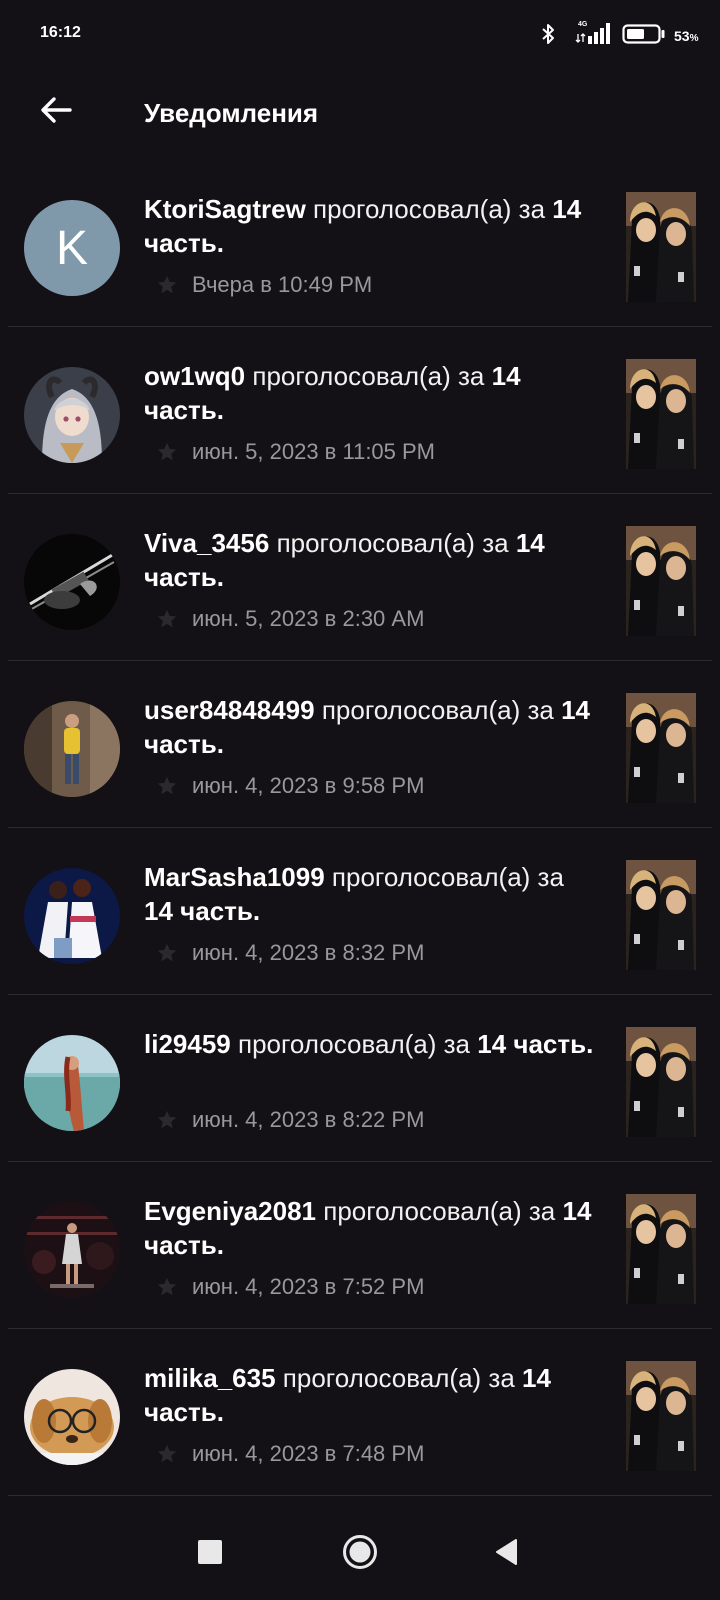  Describe the element at coordinates (308, 1453) in the screenshot. I see `timestamp: июн. 4, 2023 в 7:48 PM` at that location.